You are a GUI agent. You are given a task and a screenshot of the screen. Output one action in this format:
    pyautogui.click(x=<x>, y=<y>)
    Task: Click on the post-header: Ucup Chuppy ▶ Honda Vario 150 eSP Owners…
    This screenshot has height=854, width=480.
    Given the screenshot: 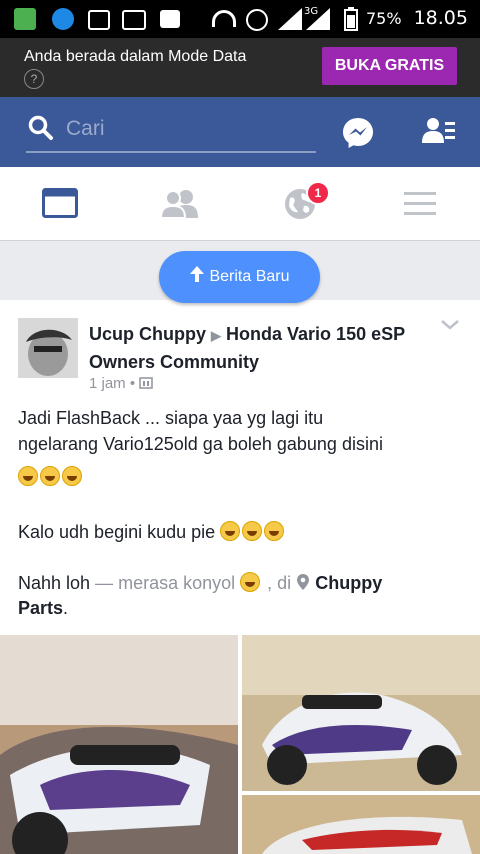 What is the action you would take?
    pyautogui.click(x=249, y=348)
    